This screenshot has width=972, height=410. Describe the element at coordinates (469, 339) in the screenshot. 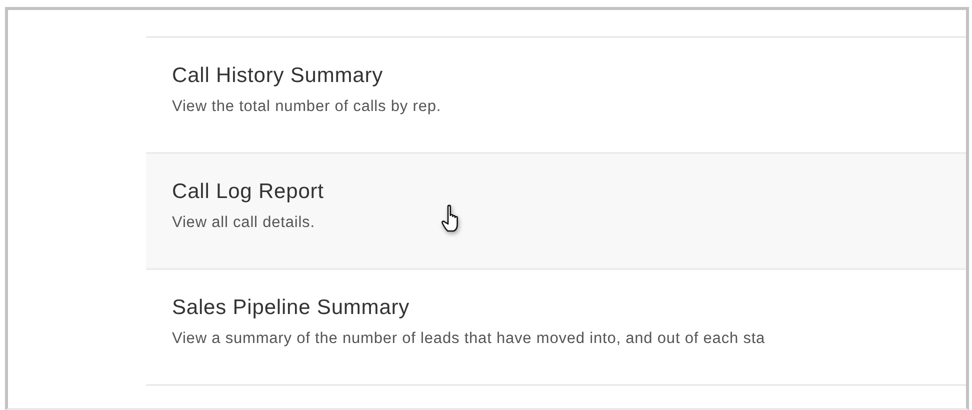

I see `report-description: View a summary of the number of leads that have moved into, and out of each sta` at that location.